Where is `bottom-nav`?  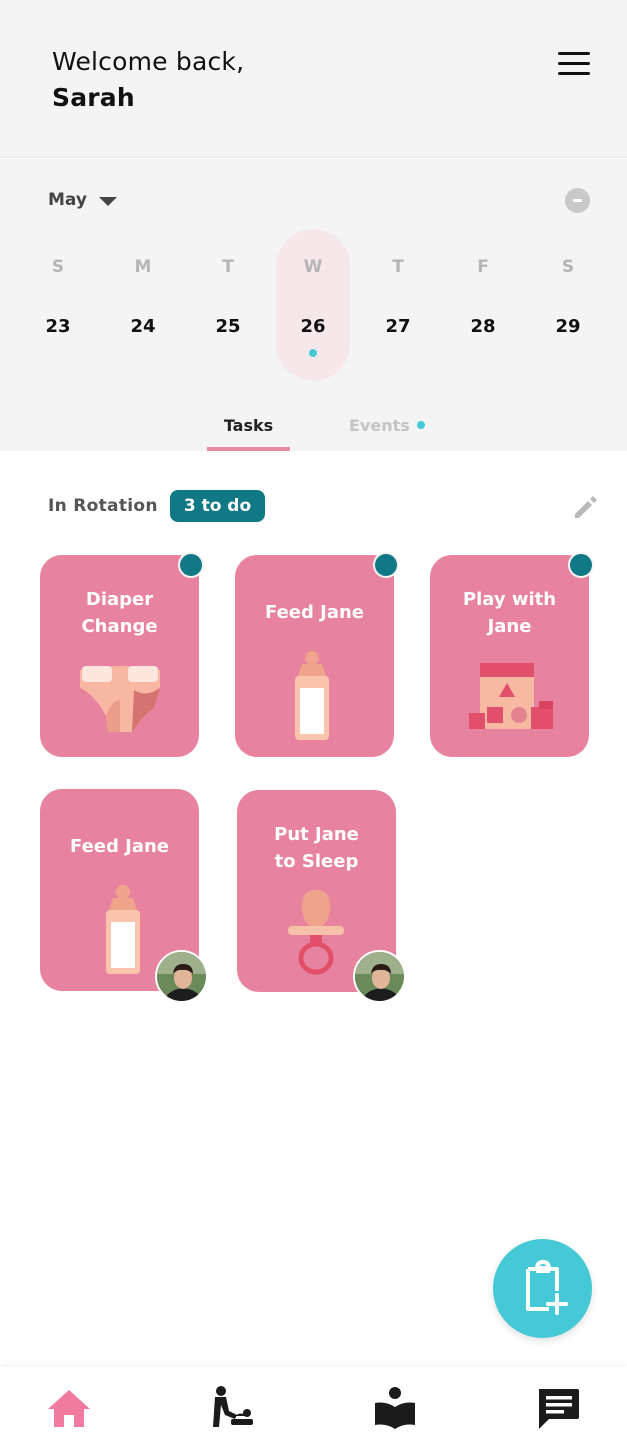 bottom-nav is located at coordinates (313, 1409).